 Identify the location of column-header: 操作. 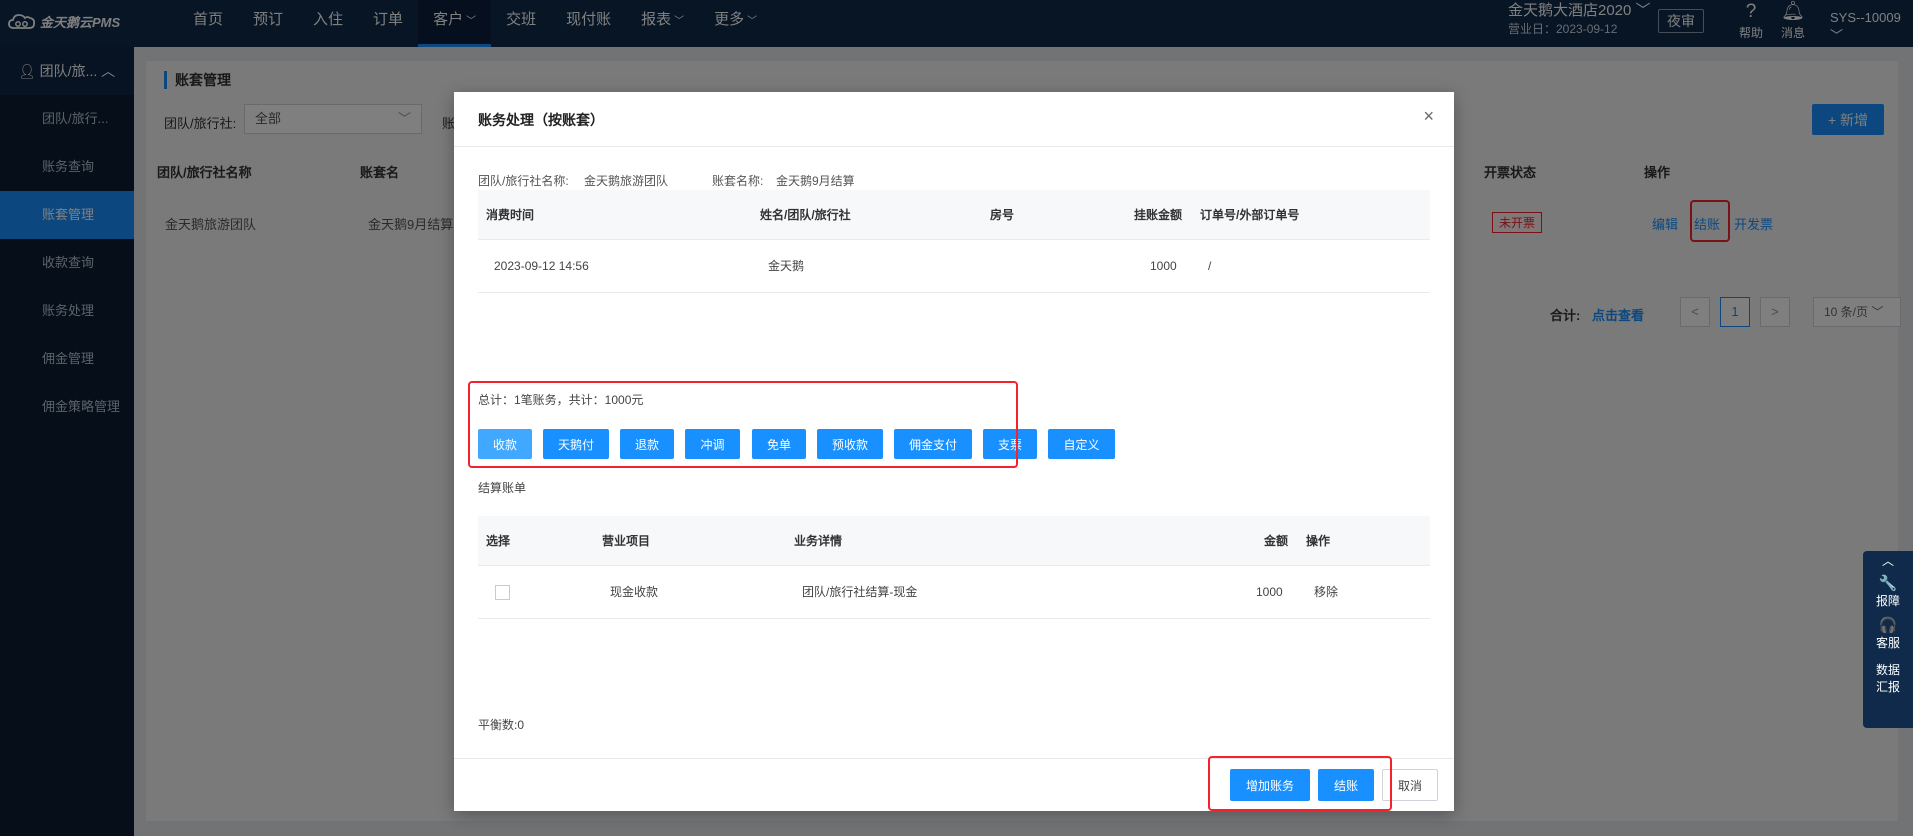
(1318, 541).